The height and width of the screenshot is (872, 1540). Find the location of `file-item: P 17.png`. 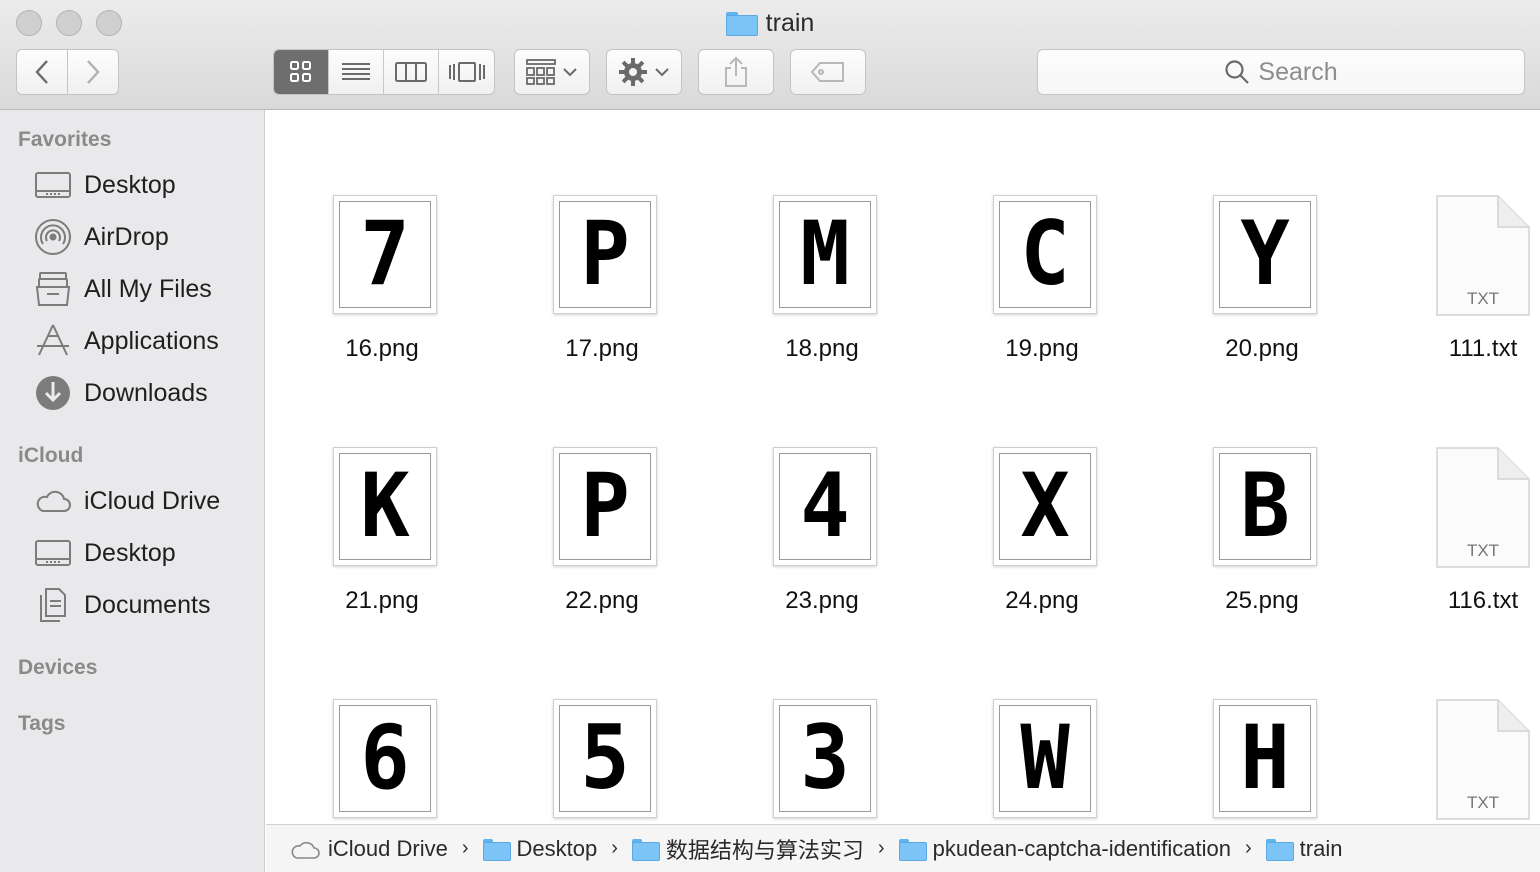

file-item: P 17.png is located at coordinates (596, 236).